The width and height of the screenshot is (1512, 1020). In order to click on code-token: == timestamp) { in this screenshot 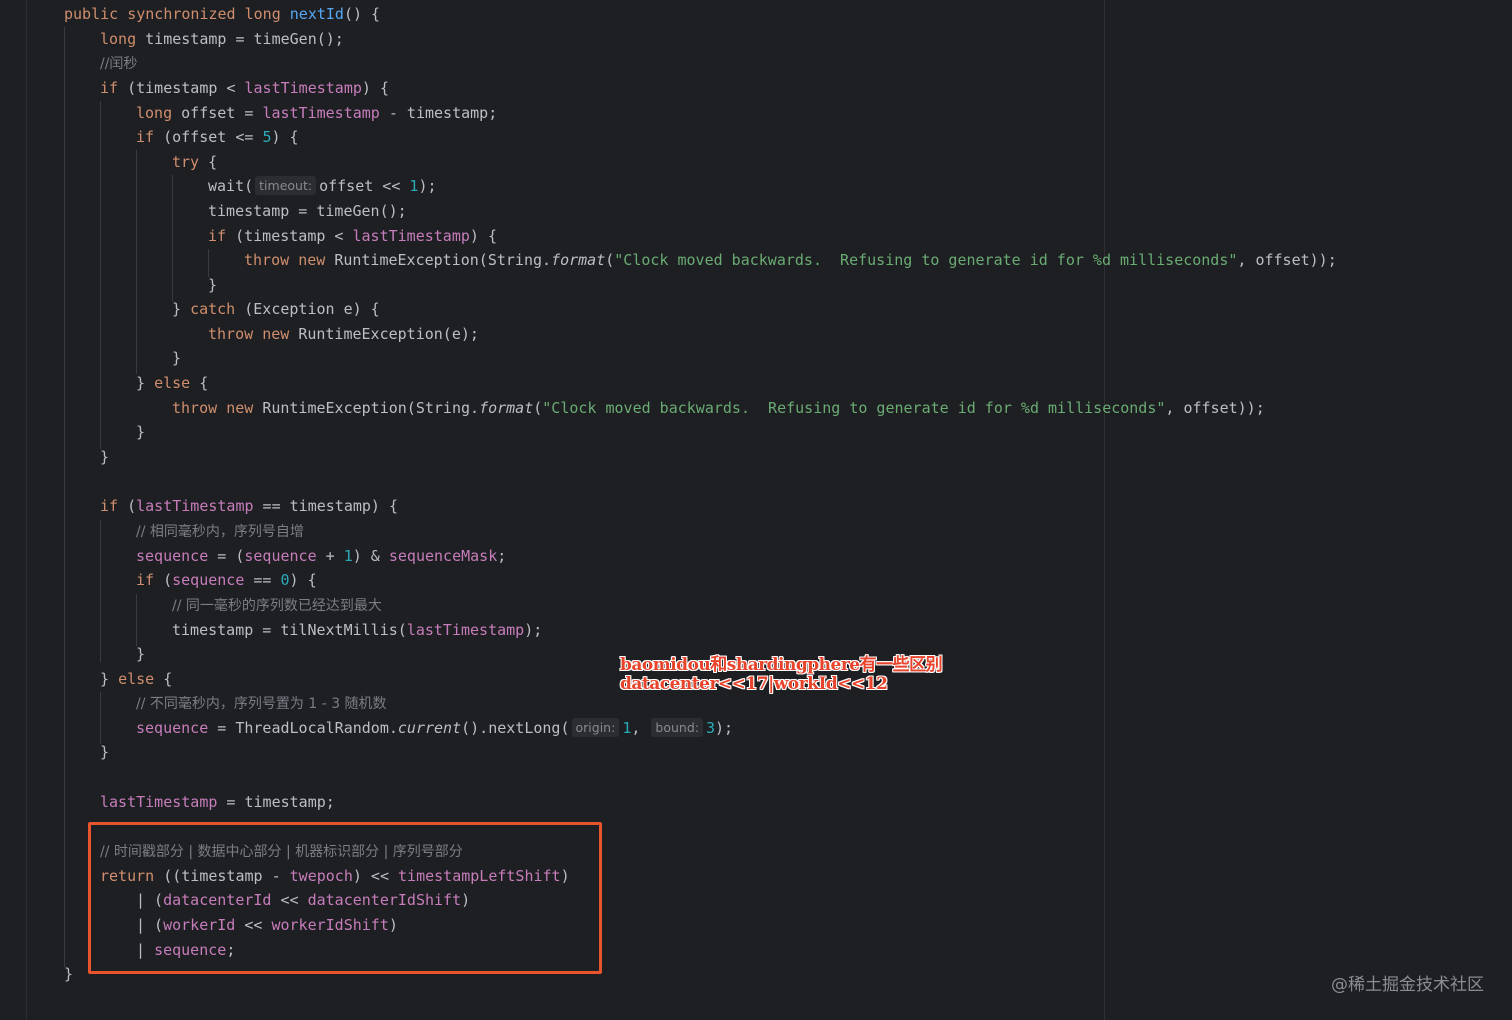, I will do `click(326, 506)`.